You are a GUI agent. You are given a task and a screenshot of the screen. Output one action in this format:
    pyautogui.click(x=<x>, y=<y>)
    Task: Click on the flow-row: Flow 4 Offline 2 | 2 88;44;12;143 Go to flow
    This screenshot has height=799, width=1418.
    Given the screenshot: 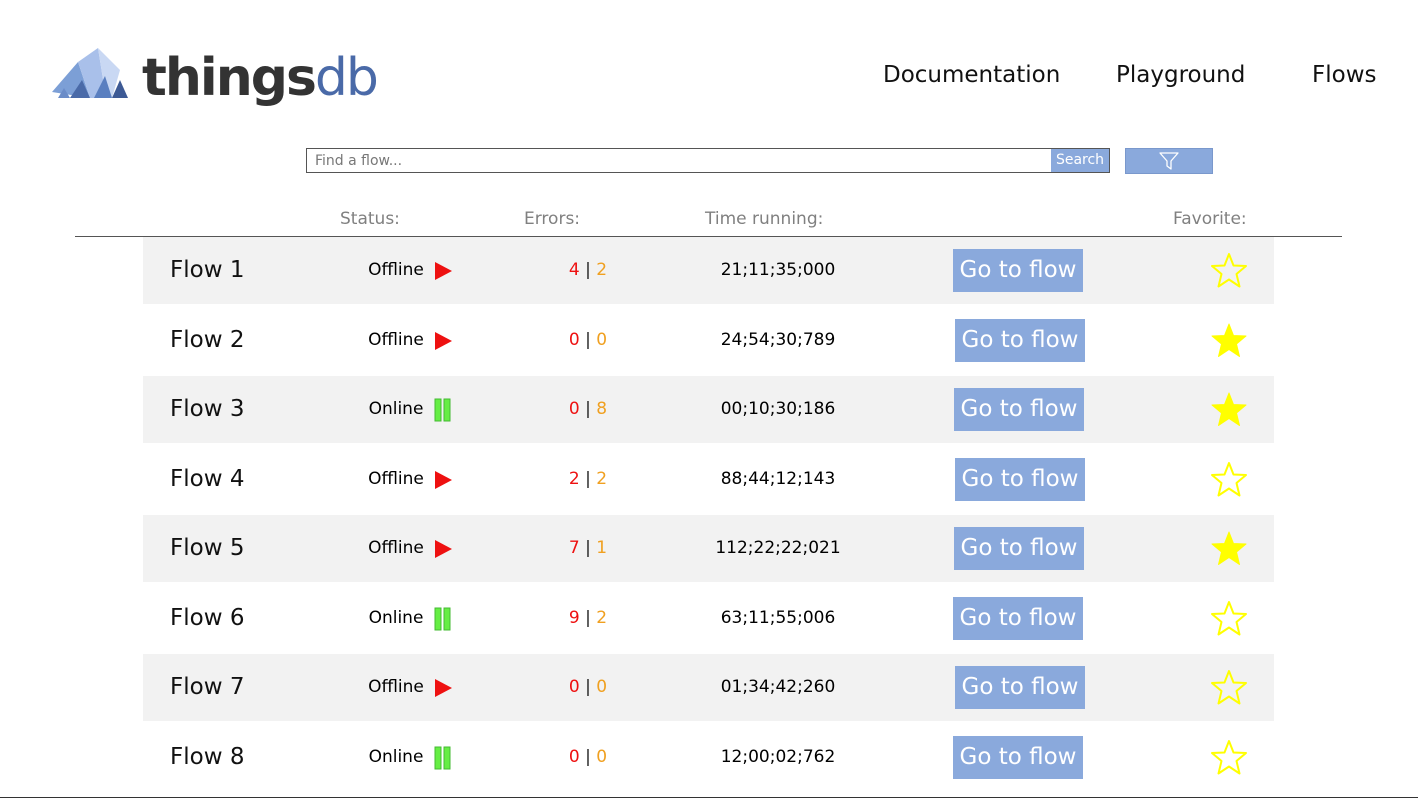 What is the action you would take?
    pyautogui.click(x=708, y=479)
    